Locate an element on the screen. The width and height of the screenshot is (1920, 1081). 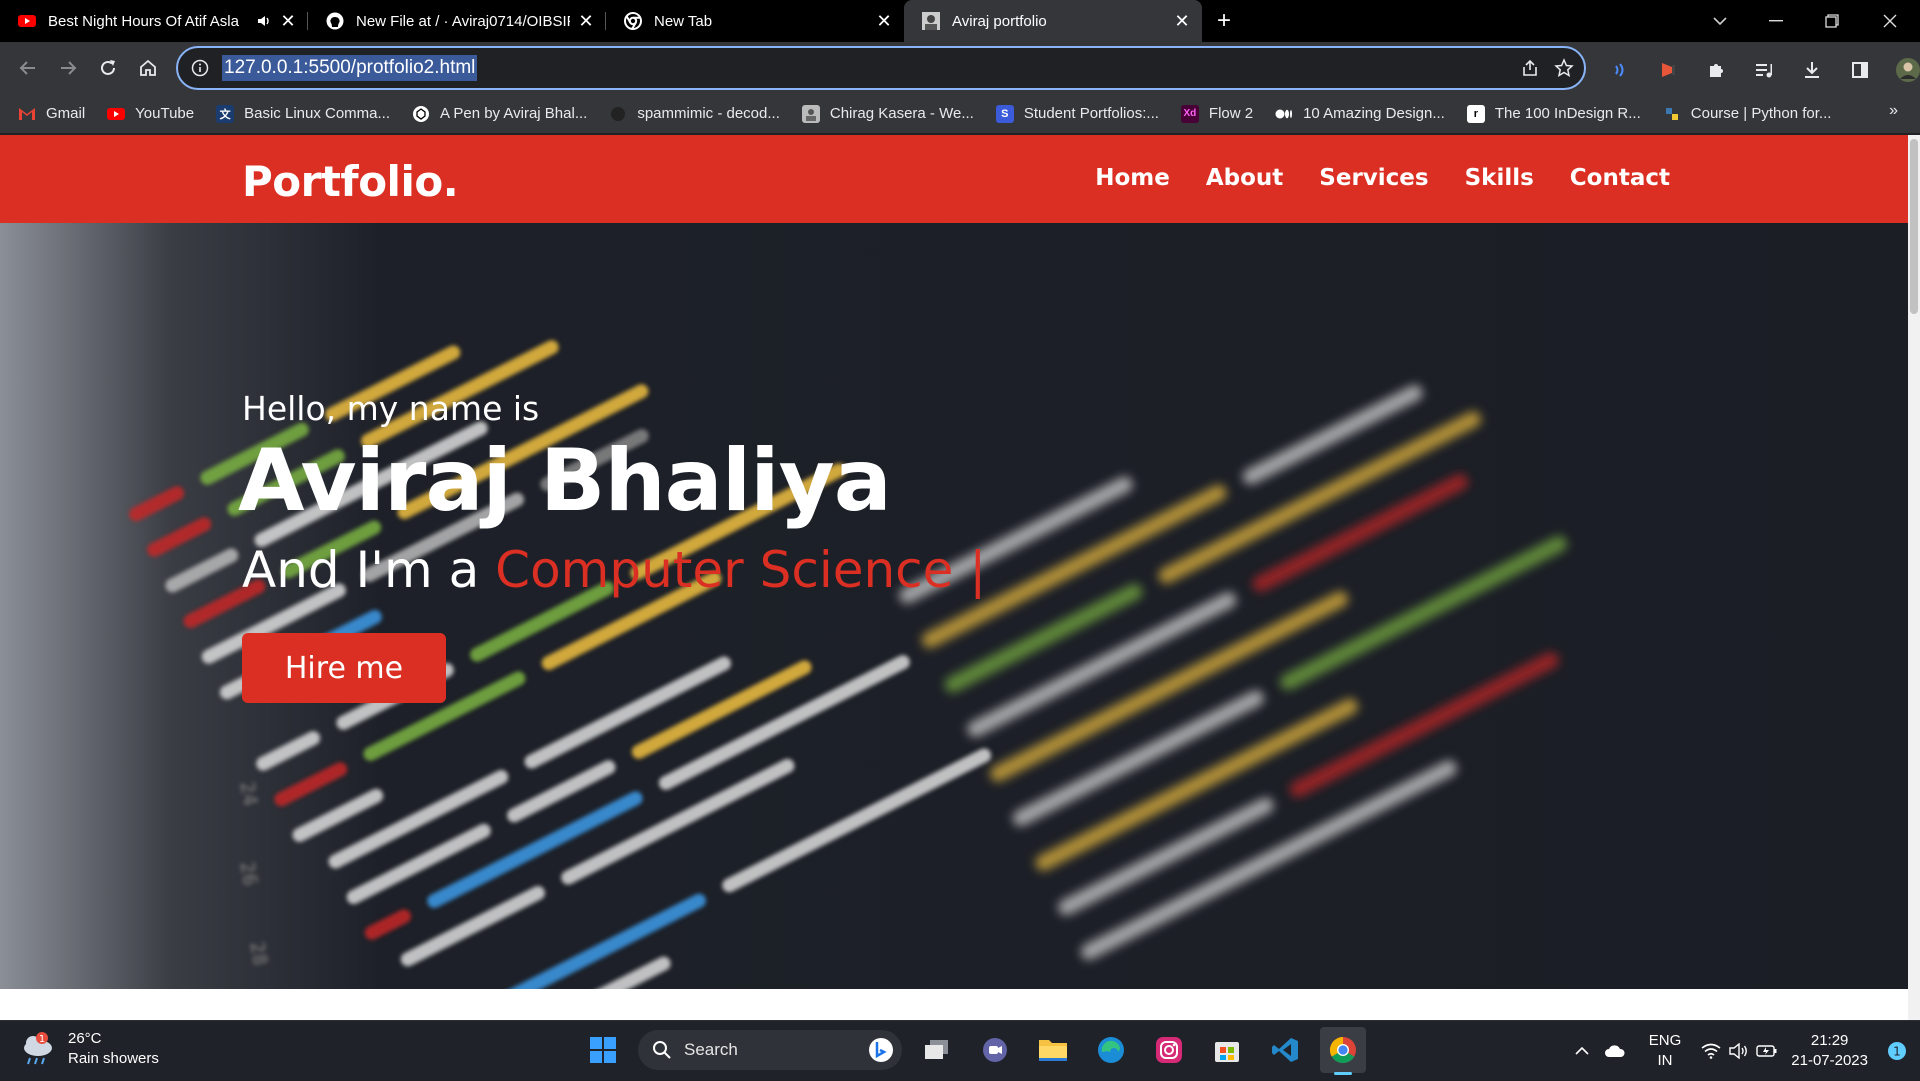
spam-icon is located at coordinates (618, 114).